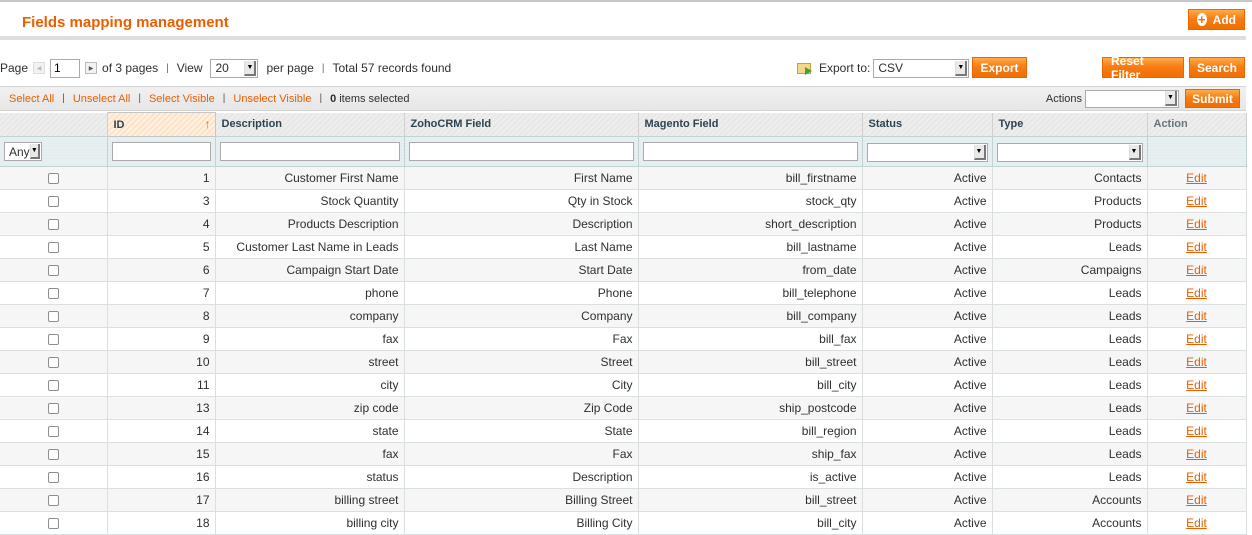  Describe the element at coordinates (521, 270) in the screenshot. I see `cell-zohocrm-field: Start Date` at that location.